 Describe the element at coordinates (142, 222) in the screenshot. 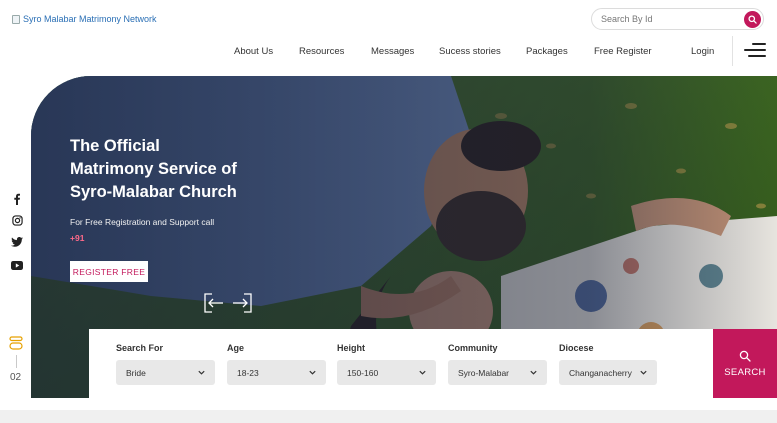

I see `hero-subtitle: For Free Registration and Support call` at that location.